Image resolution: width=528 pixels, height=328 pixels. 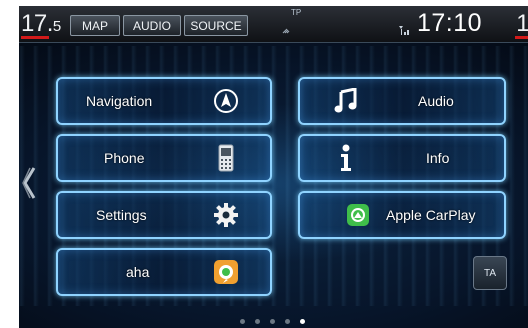 What do you see at coordinates (37, 23) in the screenshot?
I see `driver-temperature-integer: 17.` at bounding box center [37, 23].